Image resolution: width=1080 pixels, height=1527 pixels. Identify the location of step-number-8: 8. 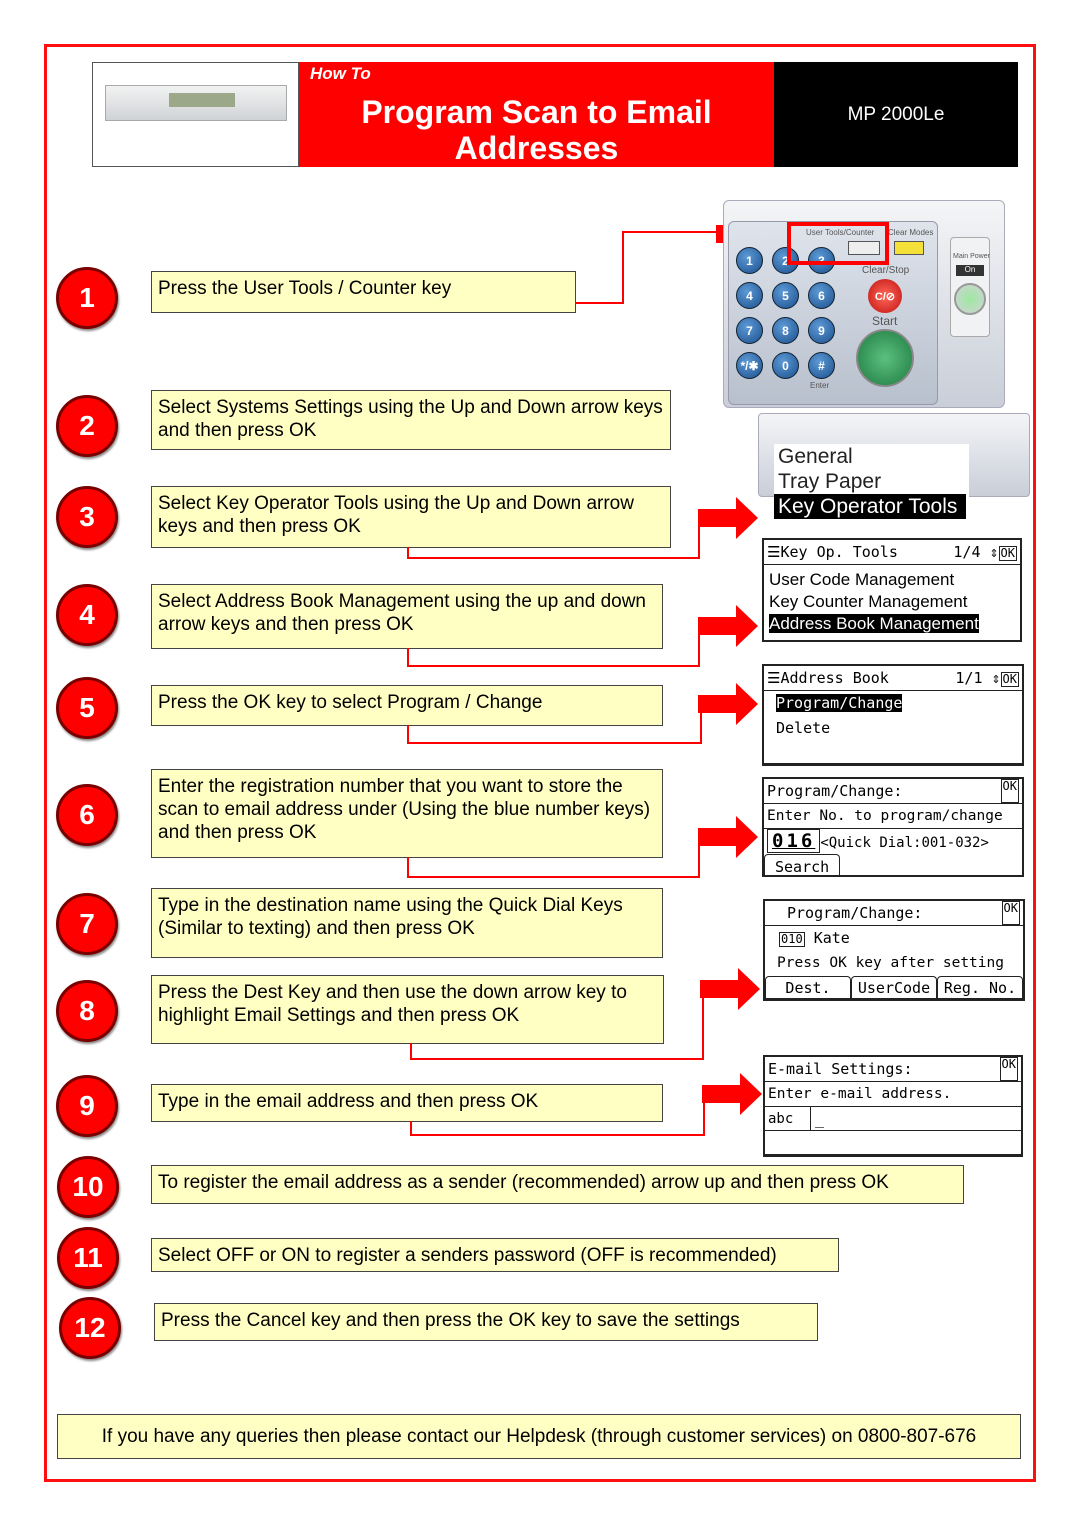
(87, 1011).